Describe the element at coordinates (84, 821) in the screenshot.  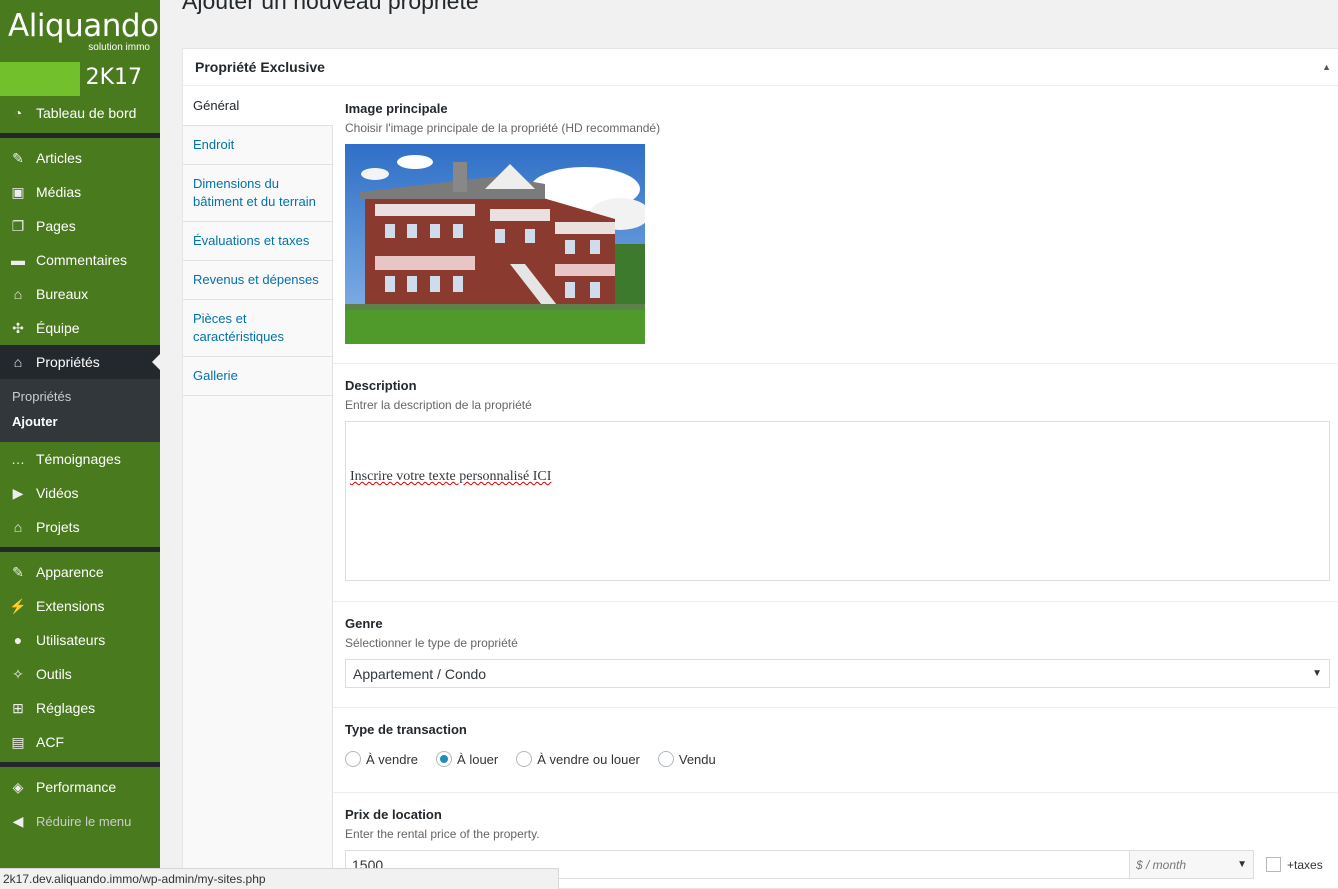
I see `collapse-menu-label: Réduire le menu` at that location.